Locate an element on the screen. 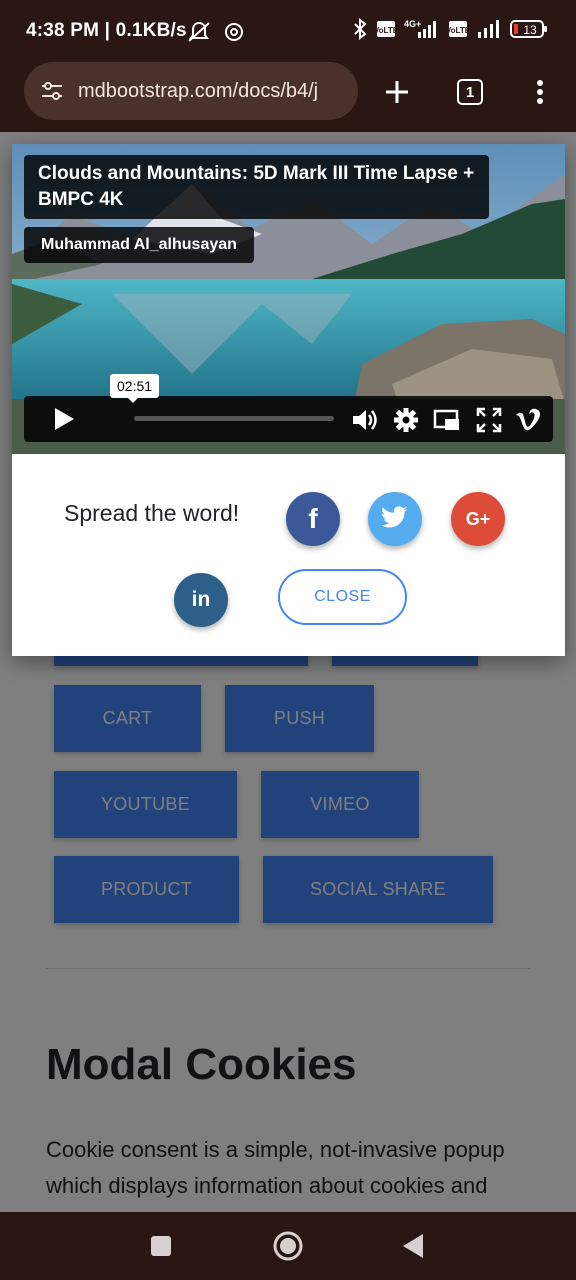 Image resolution: width=576 pixels, height=1280 pixels. address-bar: mdbootstrap.com/docs/b4/j is located at coordinates (191, 91).